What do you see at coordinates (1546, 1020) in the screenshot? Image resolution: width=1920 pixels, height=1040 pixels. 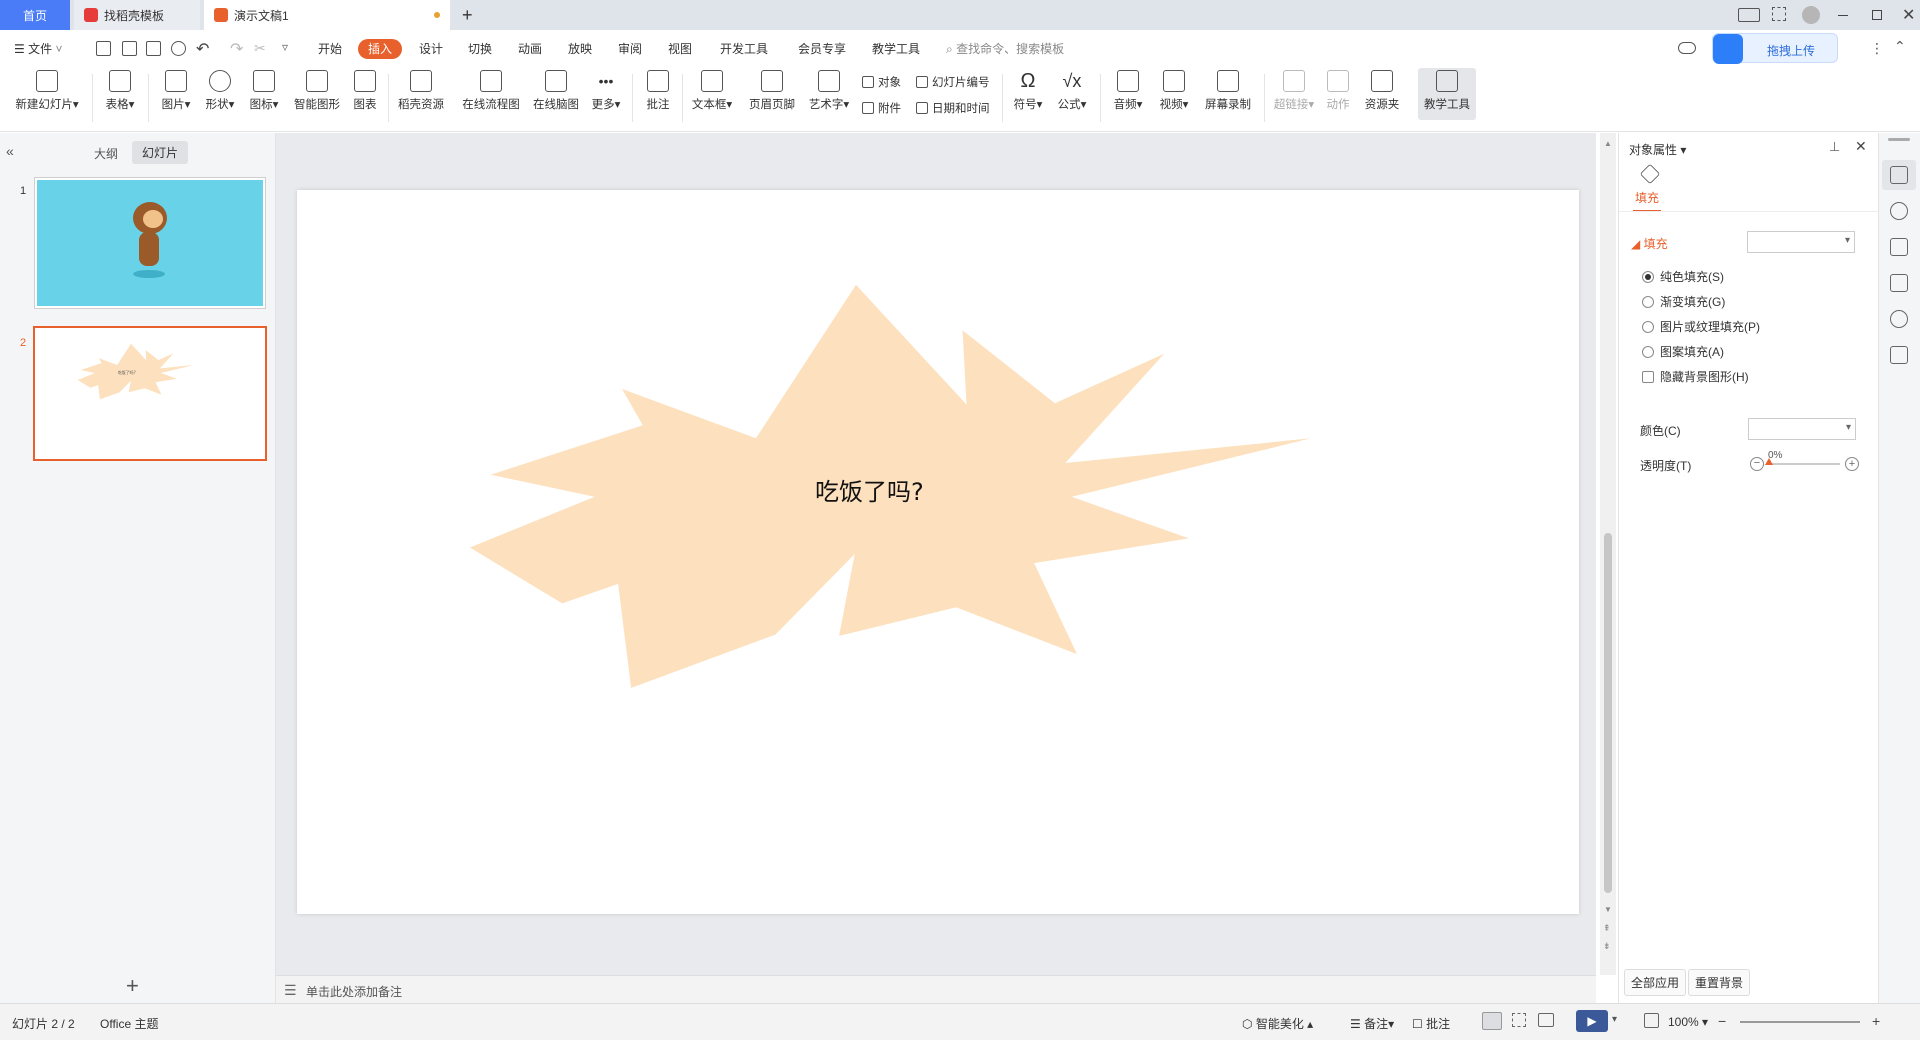 I see `reading-view-icon` at bounding box center [1546, 1020].